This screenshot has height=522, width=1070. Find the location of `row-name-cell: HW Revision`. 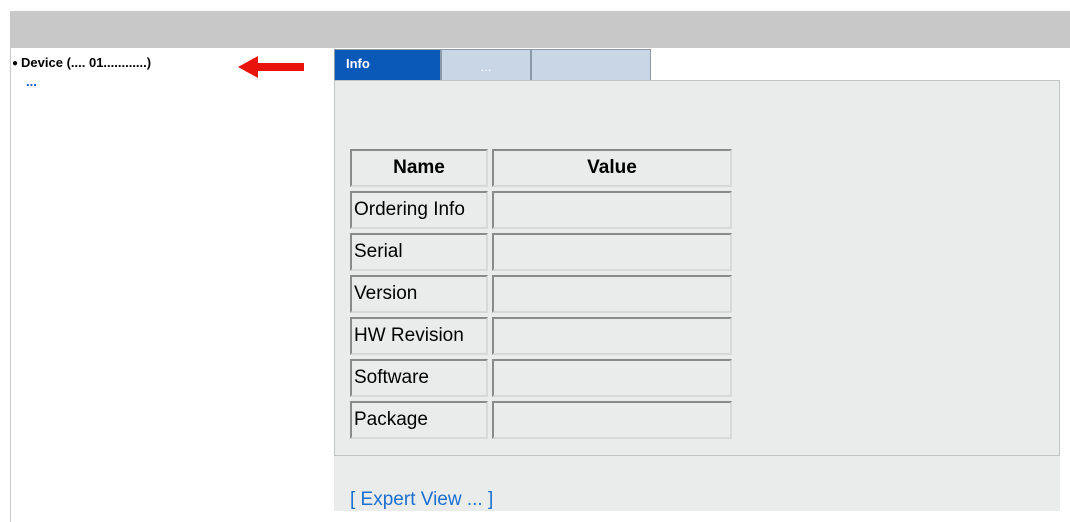

row-name-cell: HW Revision is located at coordinates (419, 336).